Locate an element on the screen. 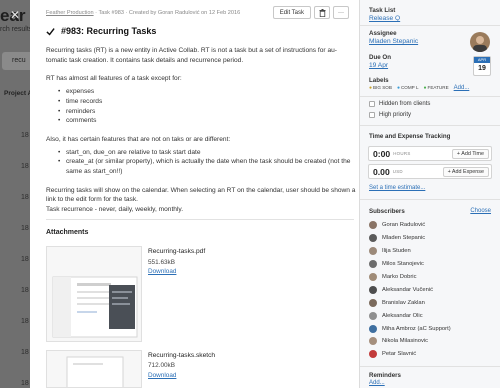 The width and height of the screenshot is (500, 388). high-priority-row: High priority is located at coordinates (390, 115).